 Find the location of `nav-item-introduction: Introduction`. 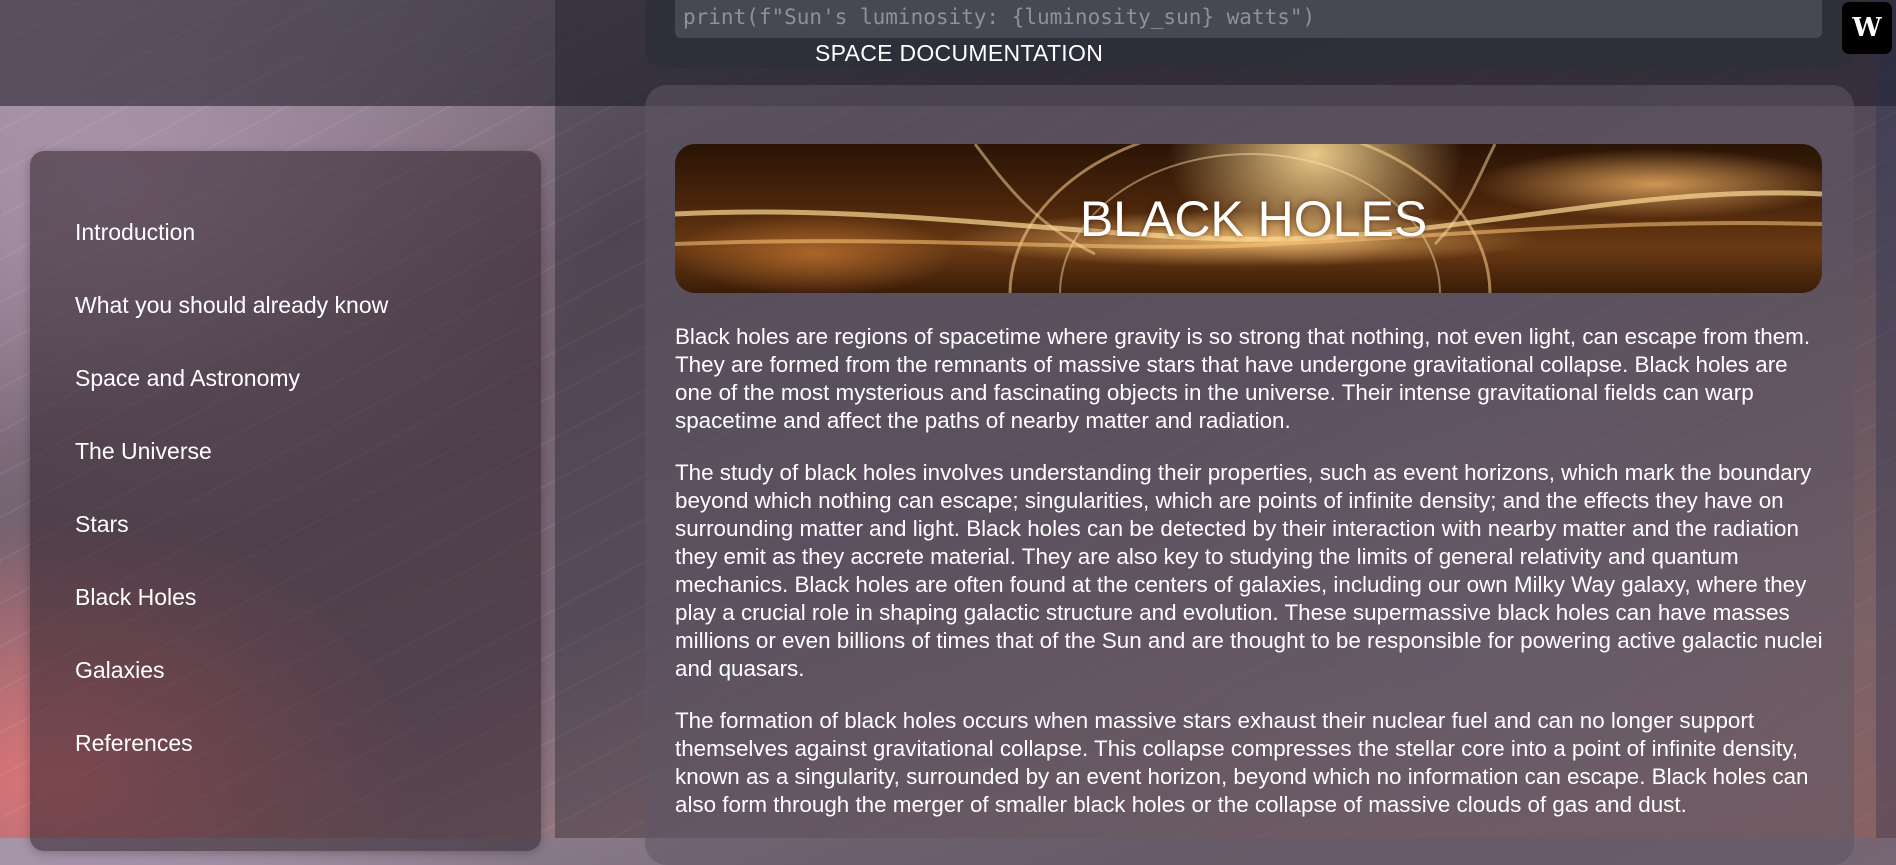

nav-item-introduction: Introduction is located at coordinates (231, 255).